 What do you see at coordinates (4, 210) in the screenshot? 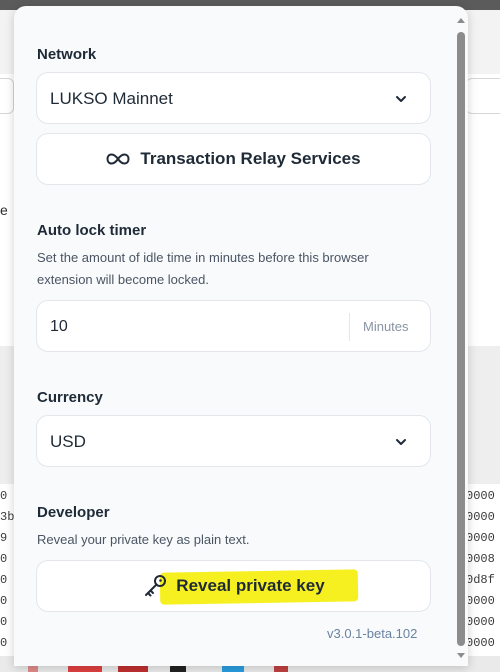
I see `background-text-fragment: e` at bounding box center [4, 210].